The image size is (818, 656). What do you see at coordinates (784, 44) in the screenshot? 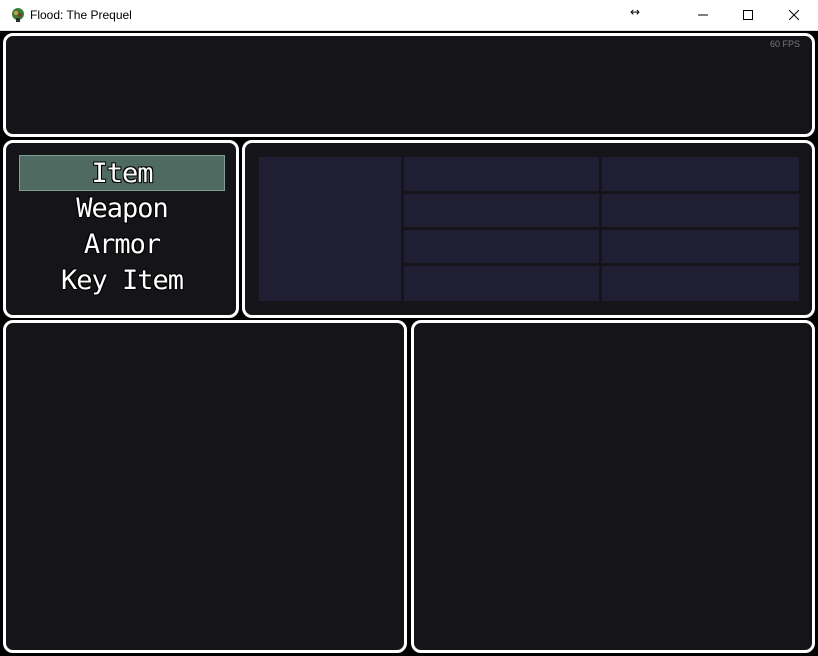
I see `fps-counter: 60 FPS` at bounding box center [784, 44].